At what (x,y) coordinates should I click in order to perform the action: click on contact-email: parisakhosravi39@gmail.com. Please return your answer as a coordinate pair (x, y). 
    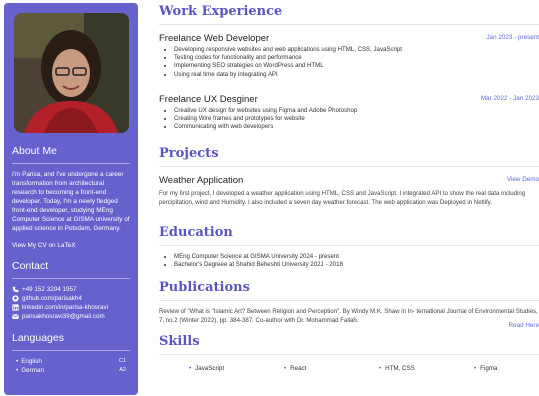
    Looking at the image, I should click on (71, 316).